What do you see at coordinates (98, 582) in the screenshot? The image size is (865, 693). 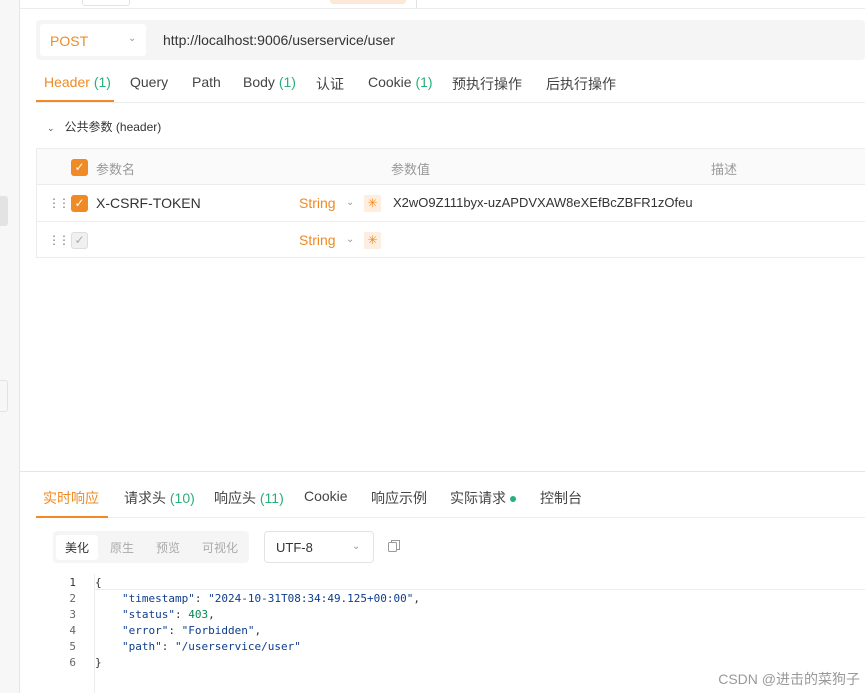 I see `code-open-brace: {` at bounding box center [98, 582].